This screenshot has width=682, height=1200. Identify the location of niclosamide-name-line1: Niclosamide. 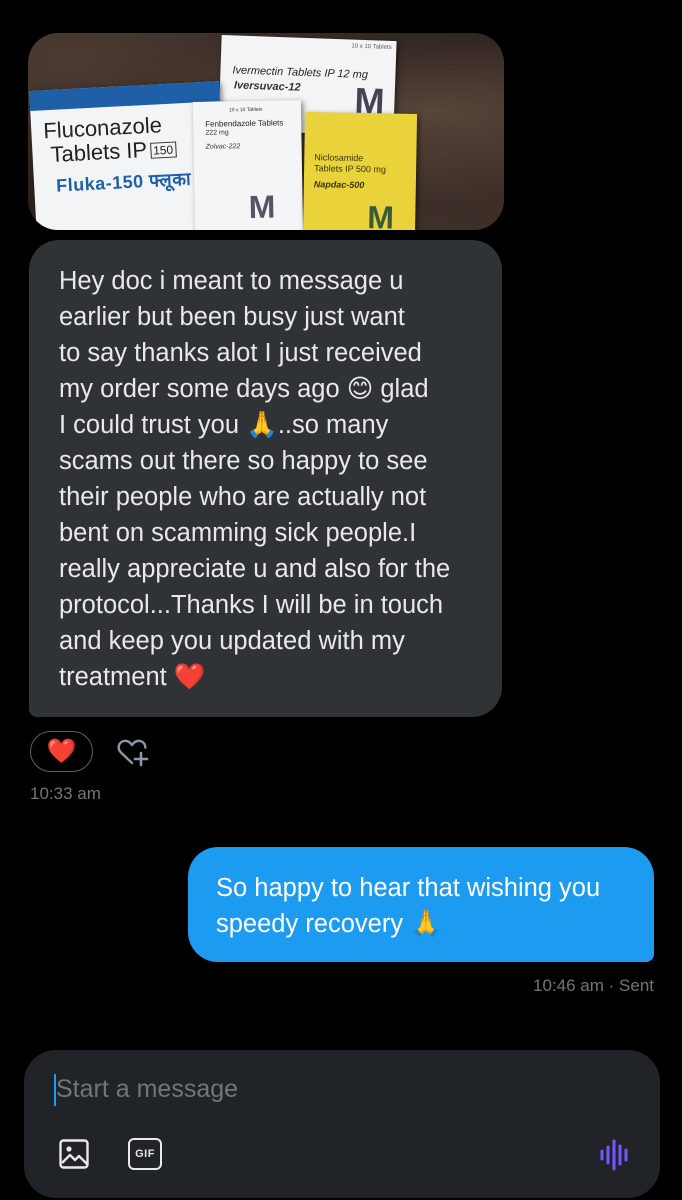
(339, 158).